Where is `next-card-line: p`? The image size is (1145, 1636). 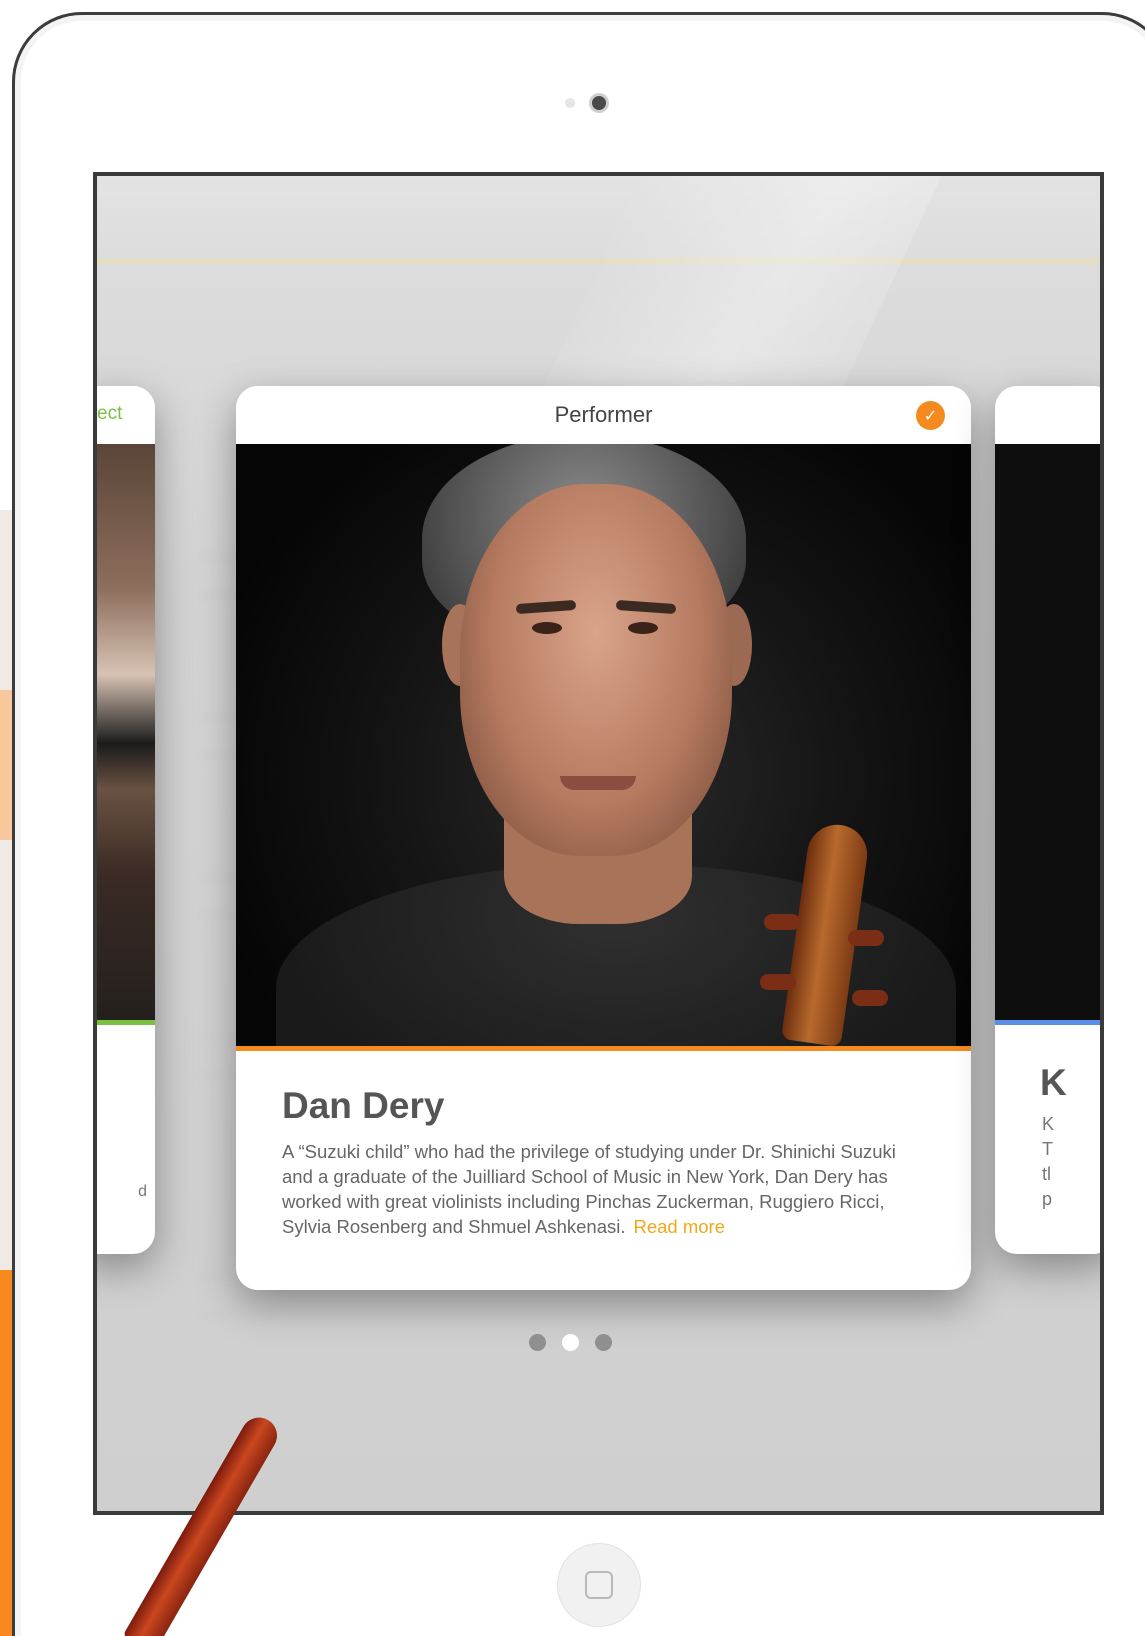 next-card-line: p is located at coordinates (1047, 1199).